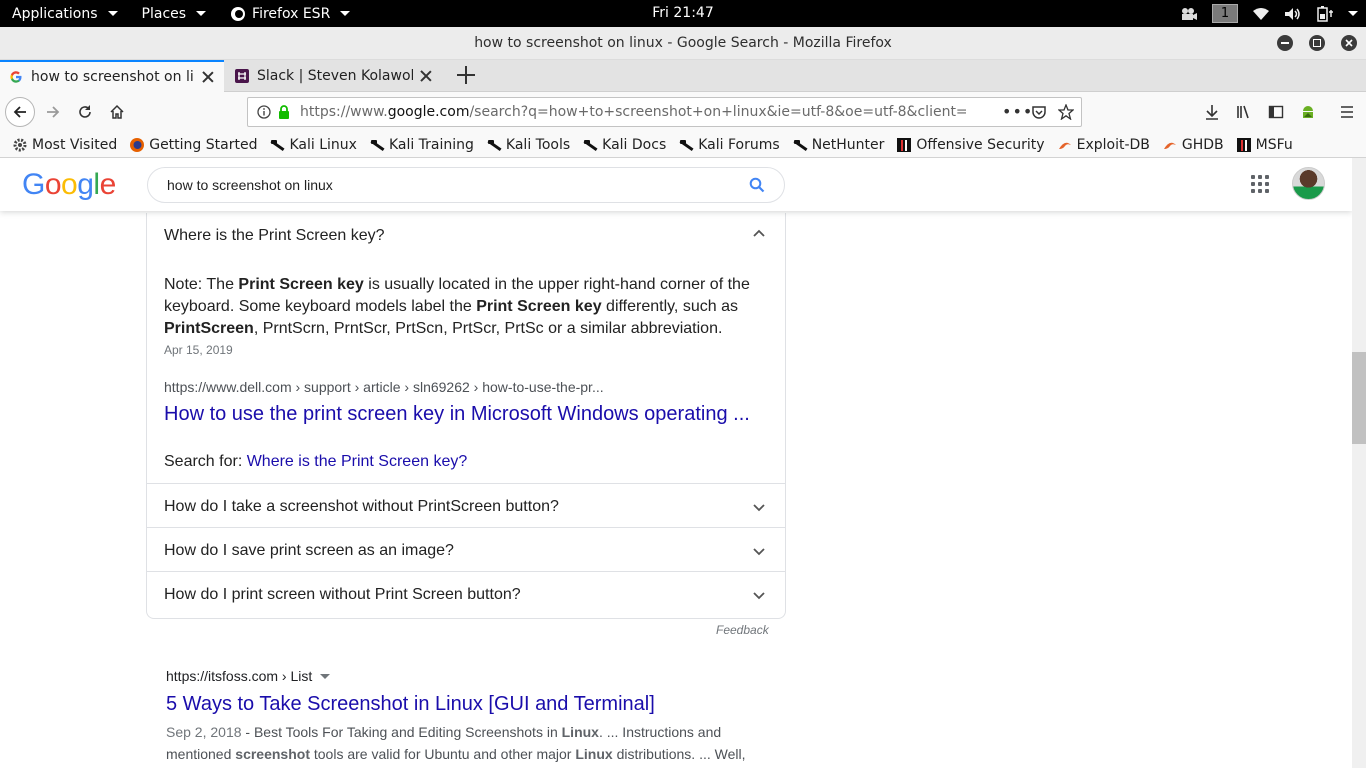 Image resolution: width=1366 pixels, height=768 pixels. I want to click on applications-menu: Applications, so click(65, 13).